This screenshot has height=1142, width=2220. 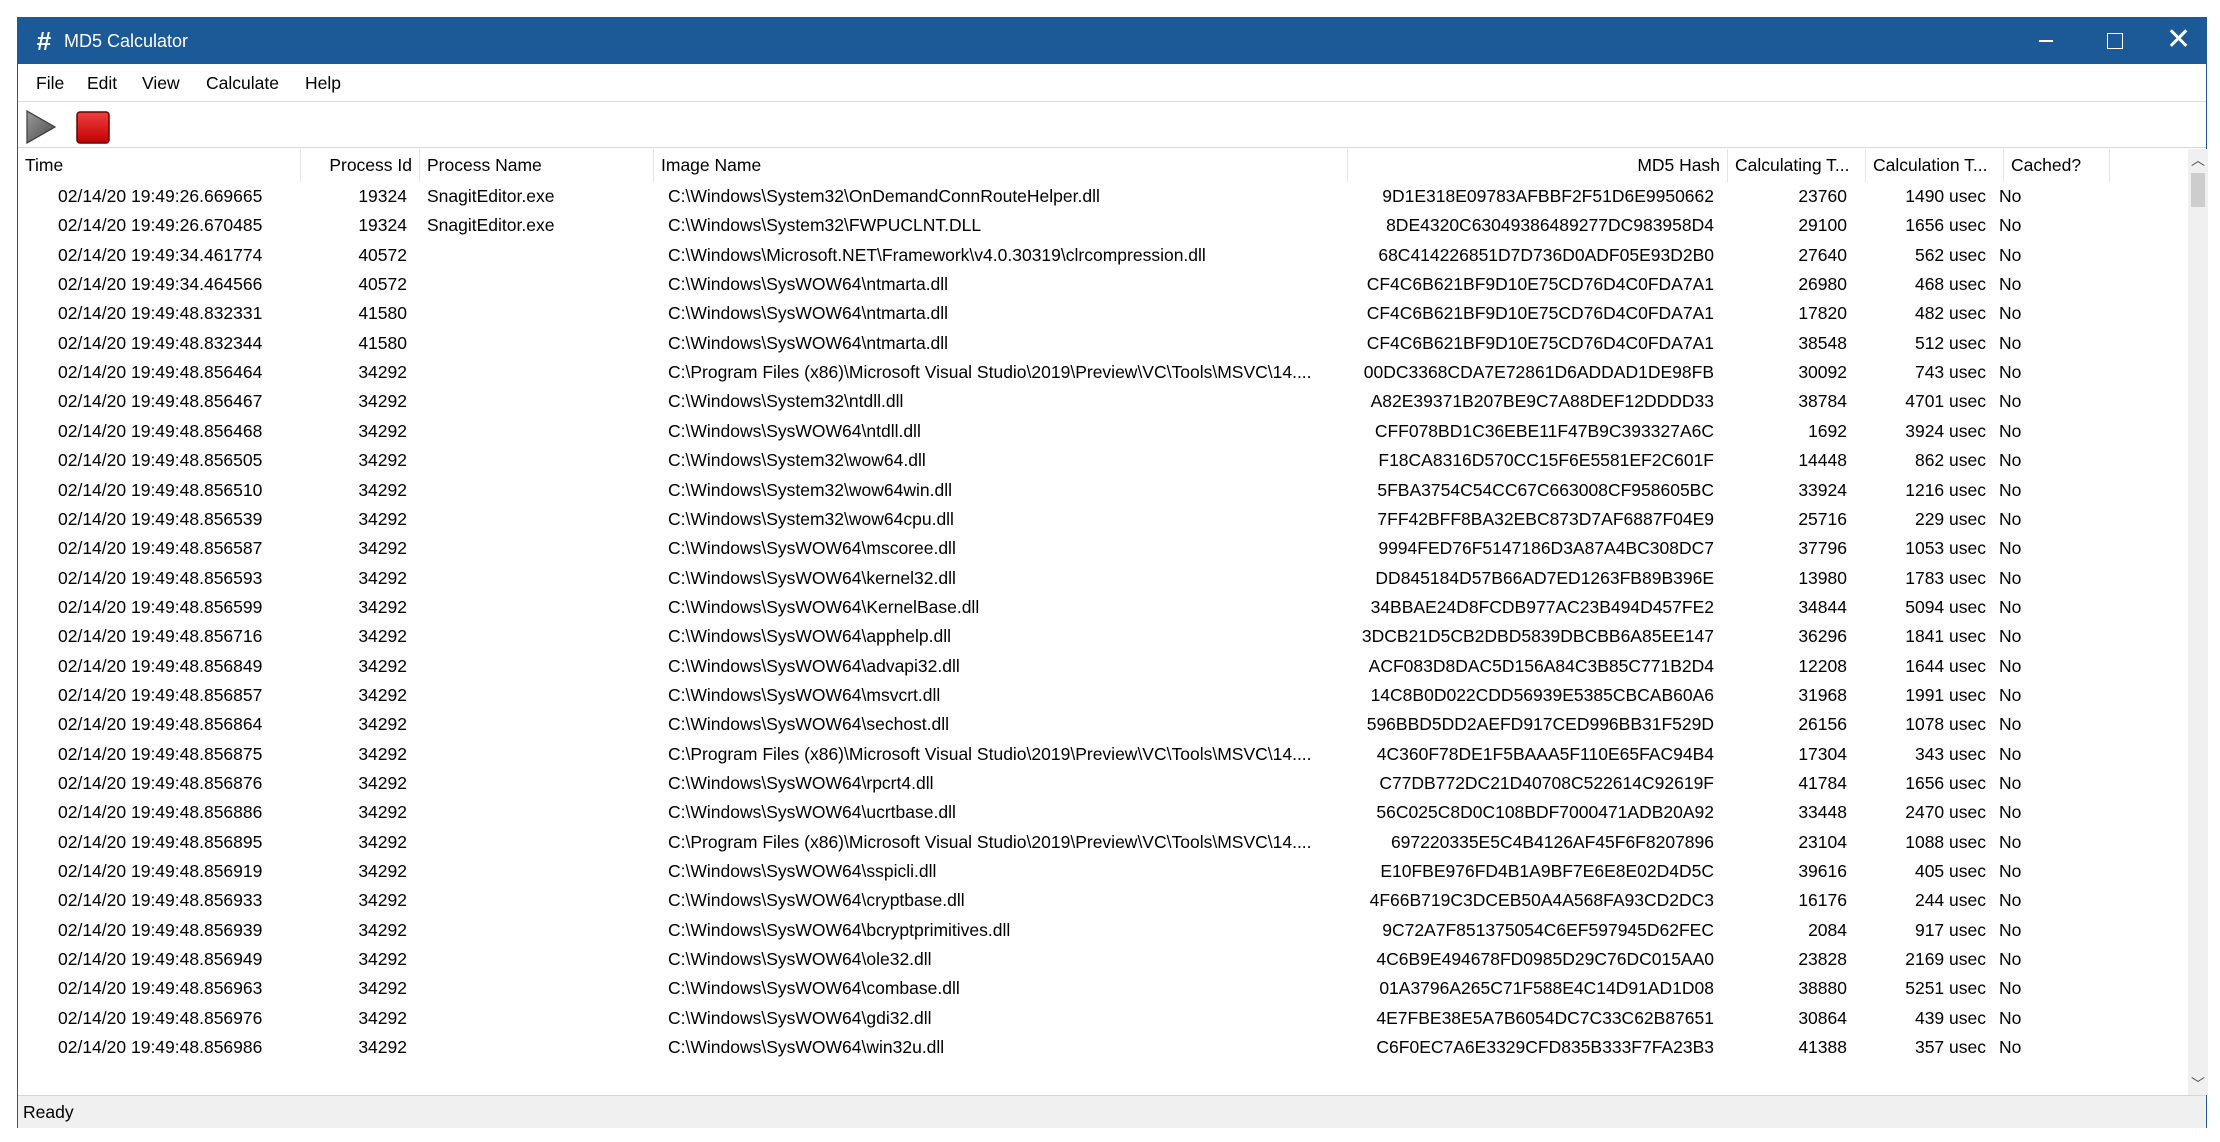 What do you see at coordinates (159, 165) in the screenshot?
I see `column-header-time: Time` at bounding box center [159, 165].